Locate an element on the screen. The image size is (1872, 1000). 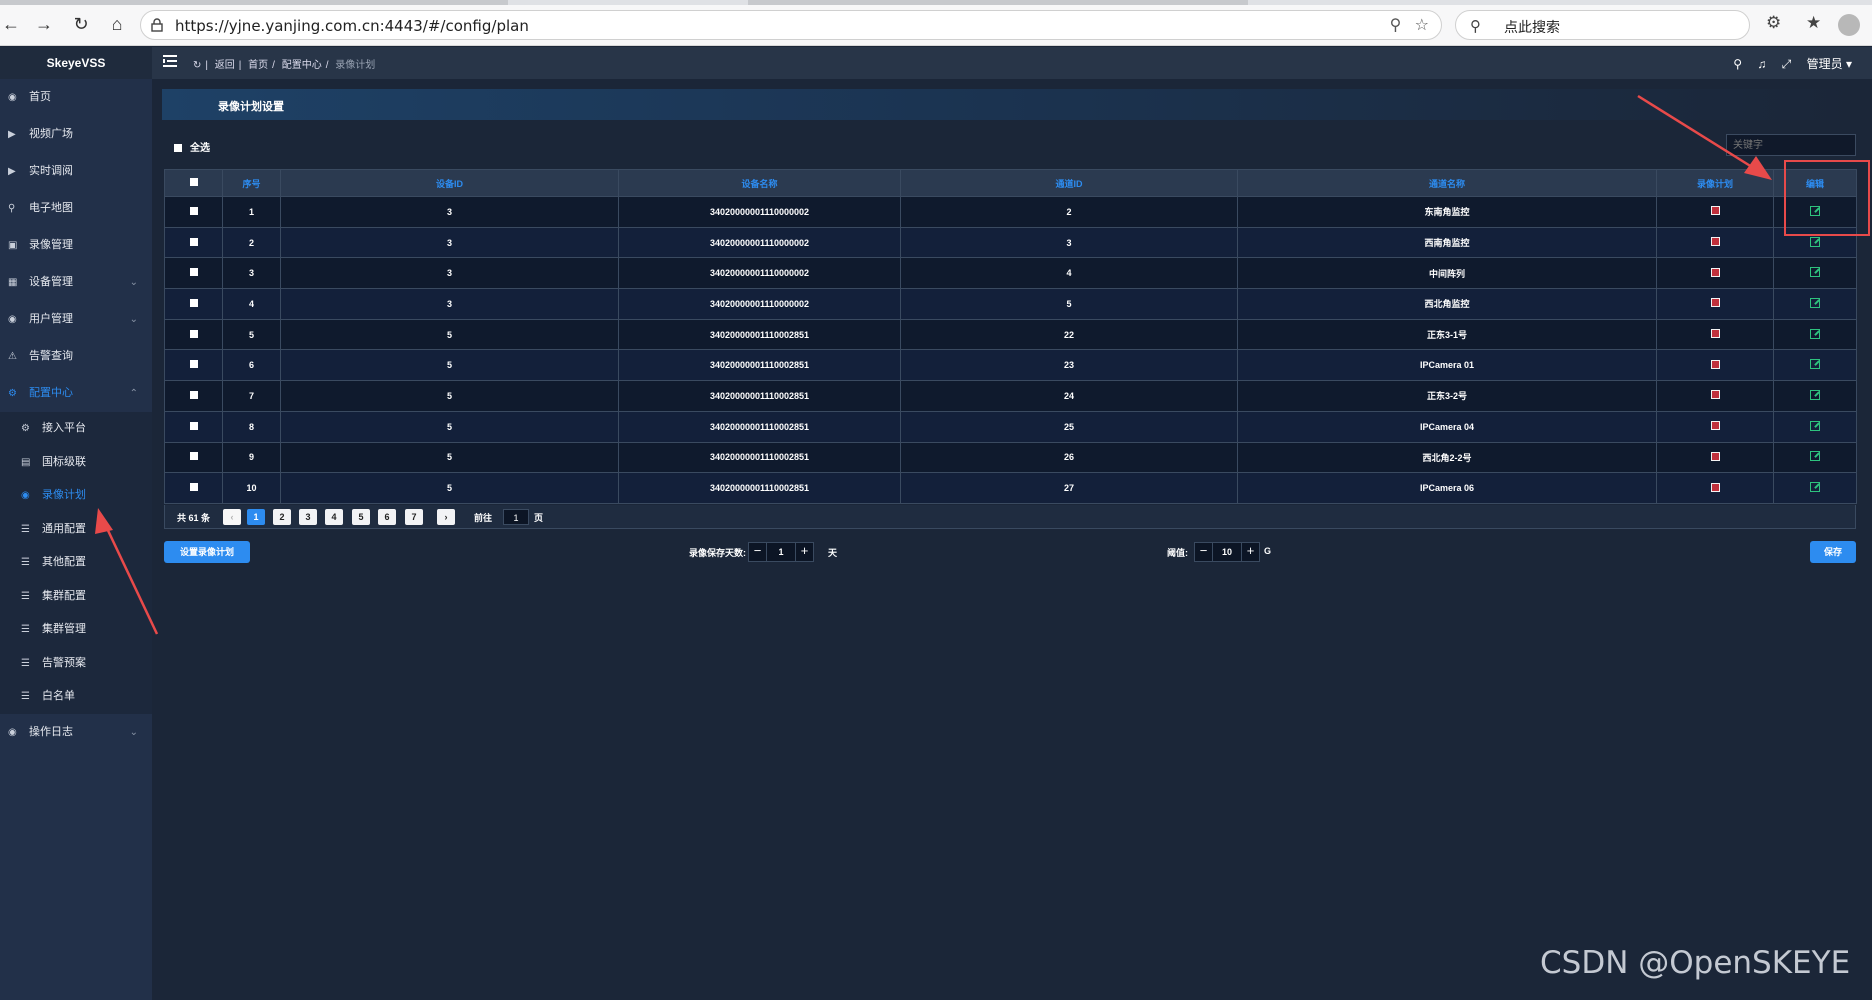
sidebar-sub-access: ⚙ 接入平台 is located at coordinates (76, 429).